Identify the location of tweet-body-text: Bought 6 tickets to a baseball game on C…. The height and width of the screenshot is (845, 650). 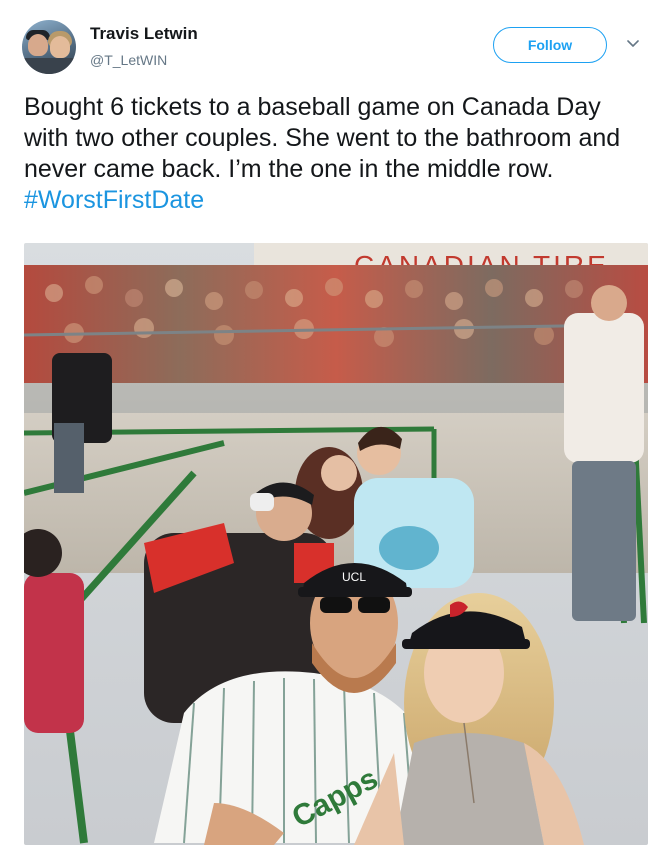
(322, 138).